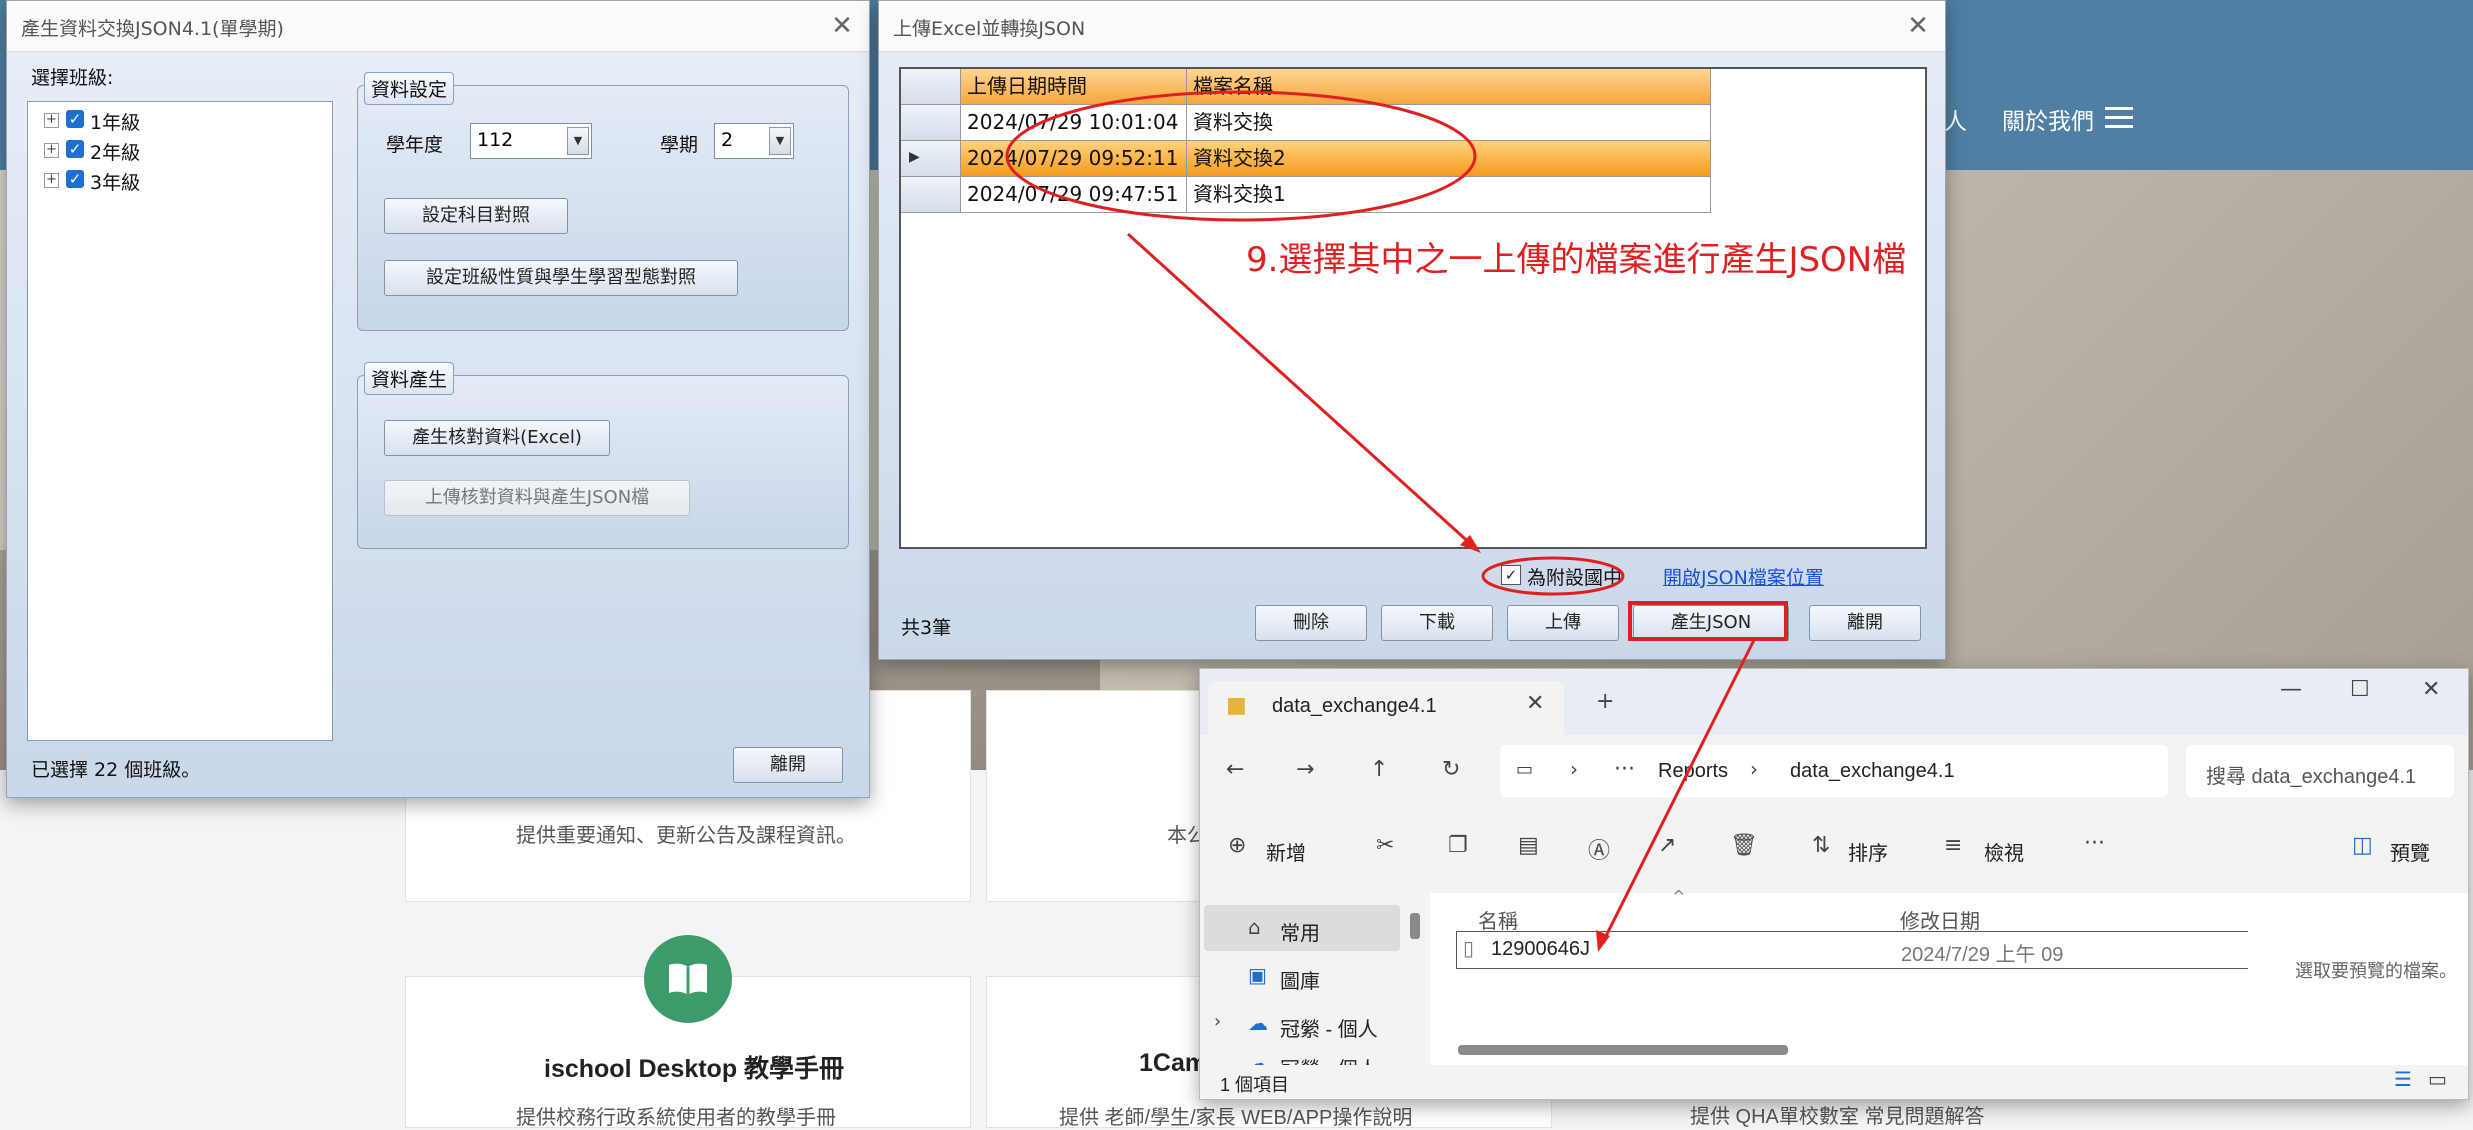  Describe the element at coordinates (438, 26) in the screenshot. I see `window-titlebar: 產生資料交換JSON4.1(單學期) ✕` at that location.